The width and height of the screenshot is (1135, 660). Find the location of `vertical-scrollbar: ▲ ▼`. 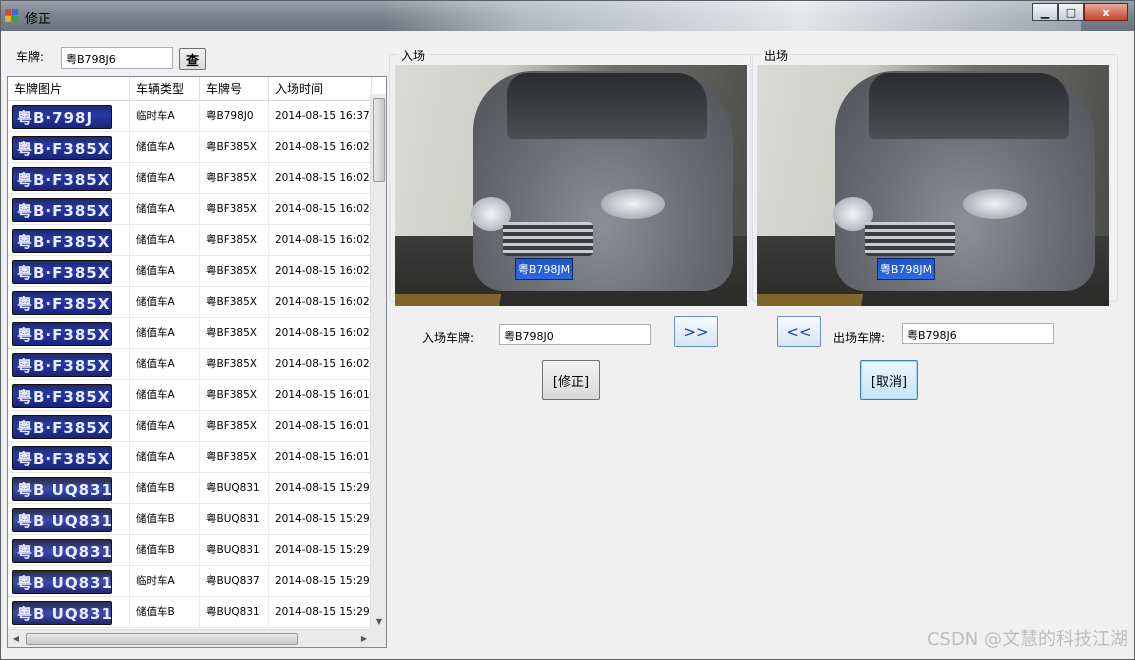

vertical-scrollbar: ▲ ▼ is located at coordinates (378, 362).